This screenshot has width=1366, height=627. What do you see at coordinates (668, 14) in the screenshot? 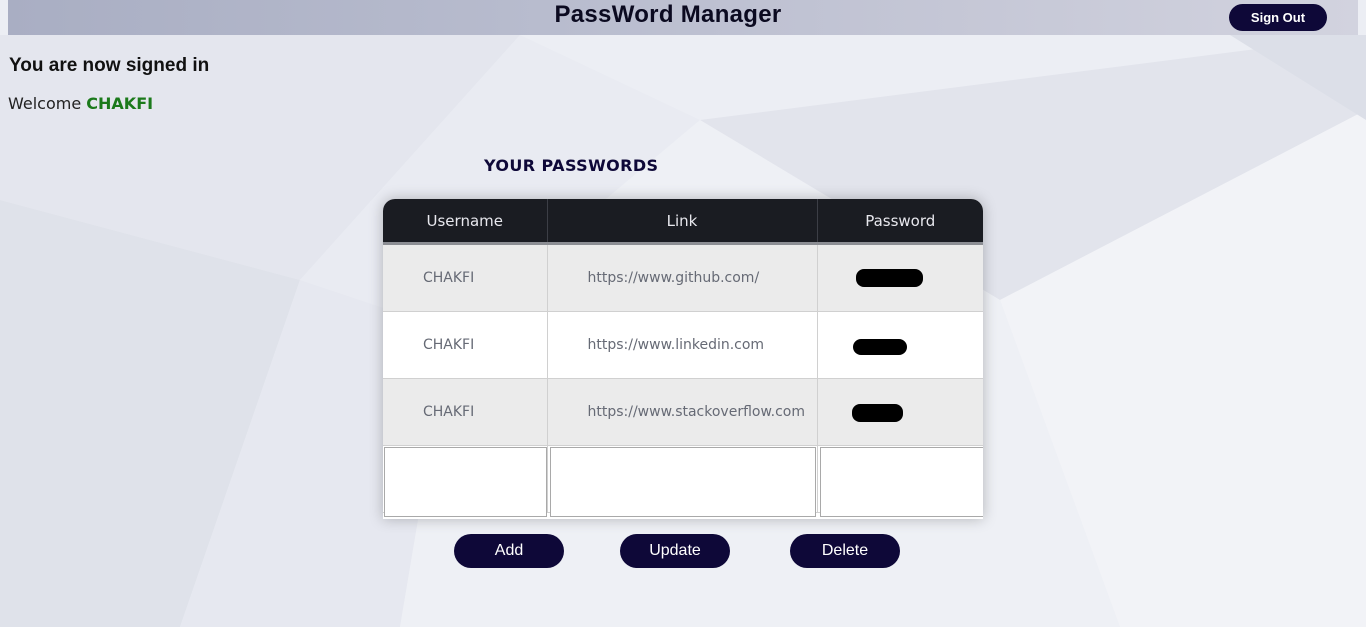
I see `app-title: PassWord Manager` at bounding box center [668, 14].